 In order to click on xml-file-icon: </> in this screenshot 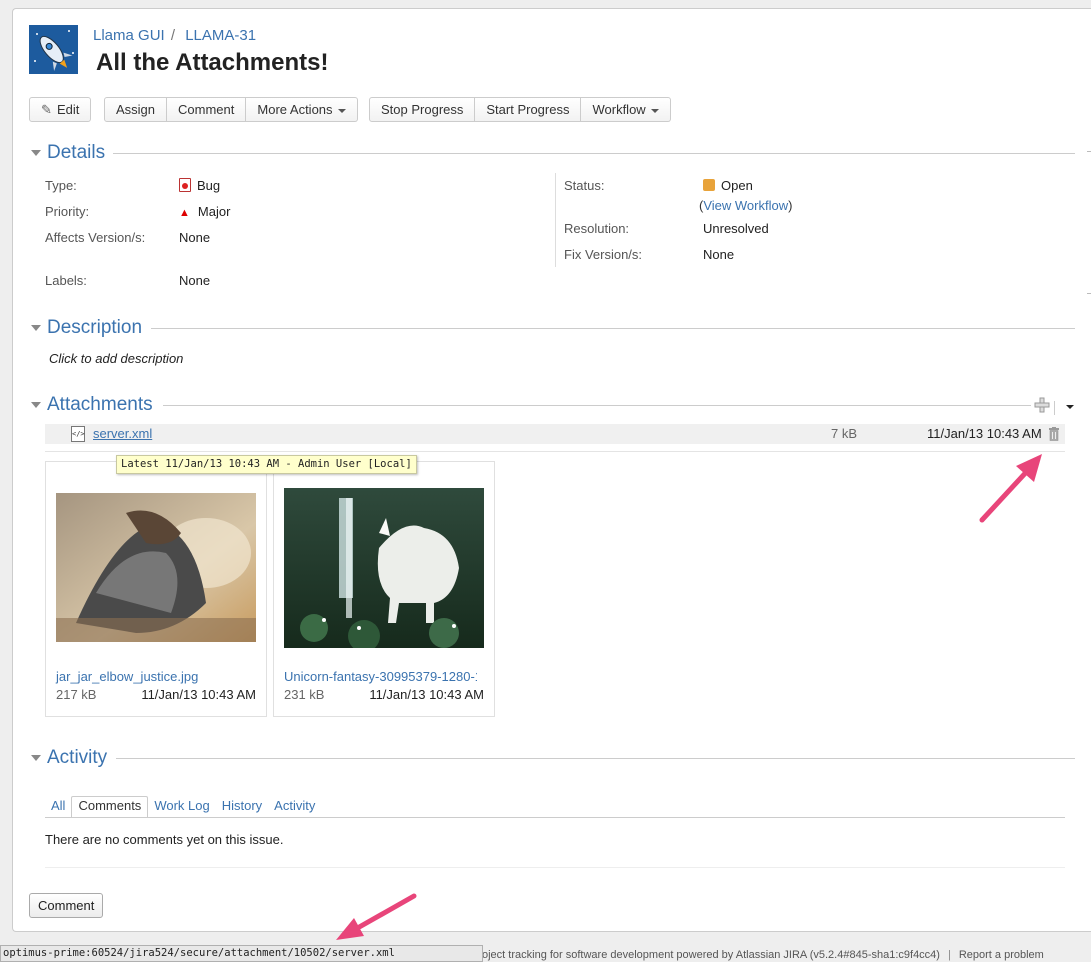, I will do `click(78, 434)`.